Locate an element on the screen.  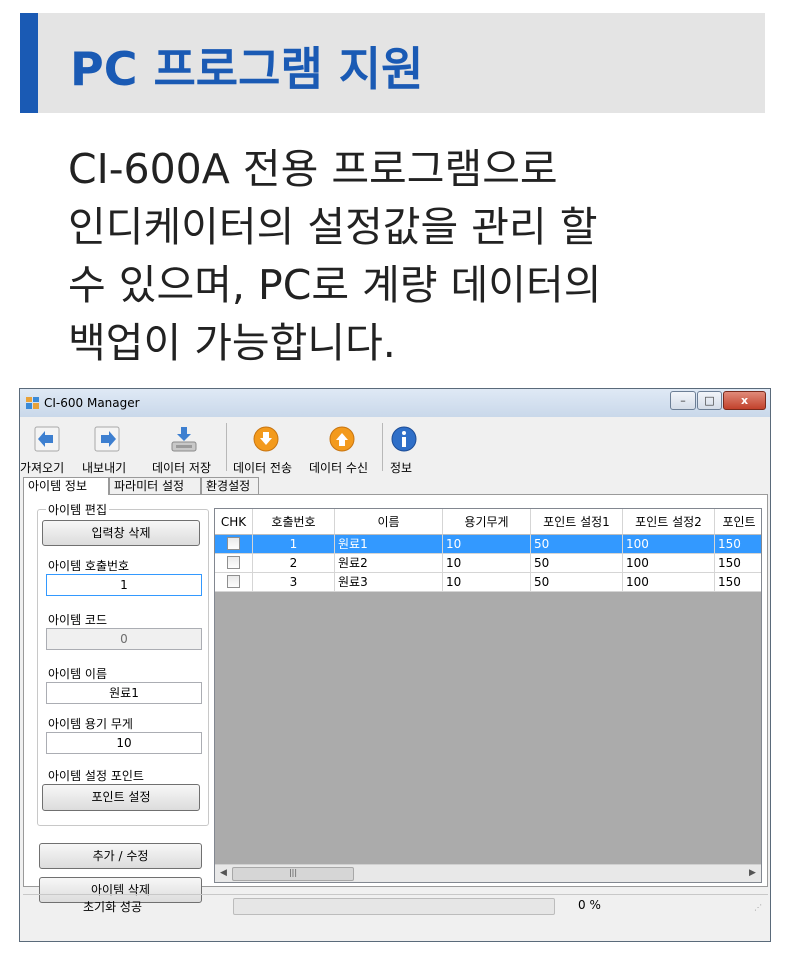
upload-circle-icon is located at coordinates (342, 439).